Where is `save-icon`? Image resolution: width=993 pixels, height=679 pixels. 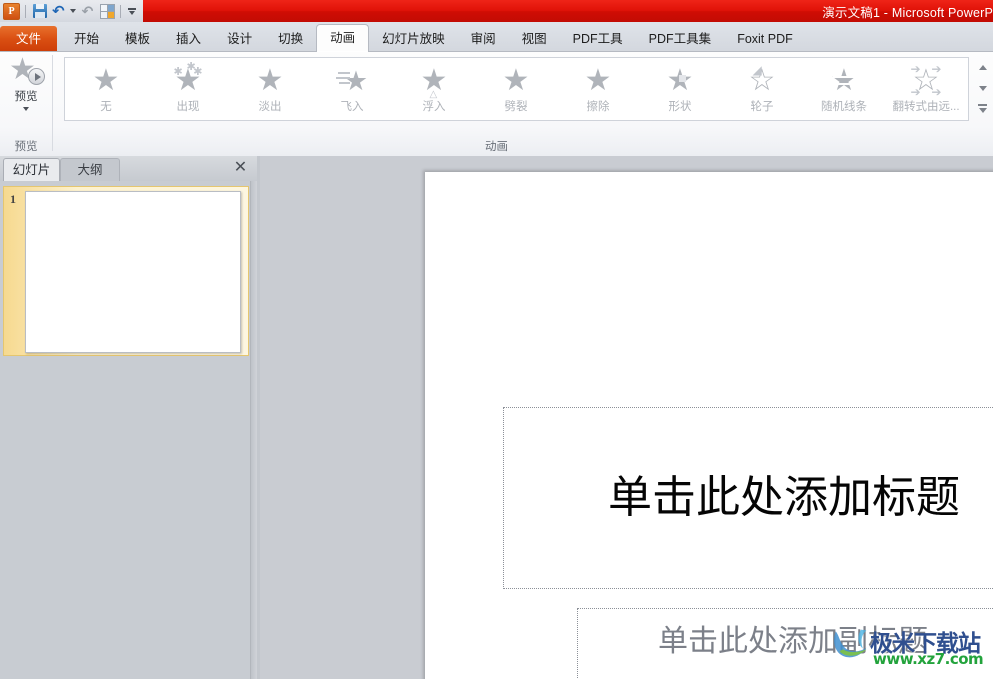 save-icon is located at coordinates (39, 11).